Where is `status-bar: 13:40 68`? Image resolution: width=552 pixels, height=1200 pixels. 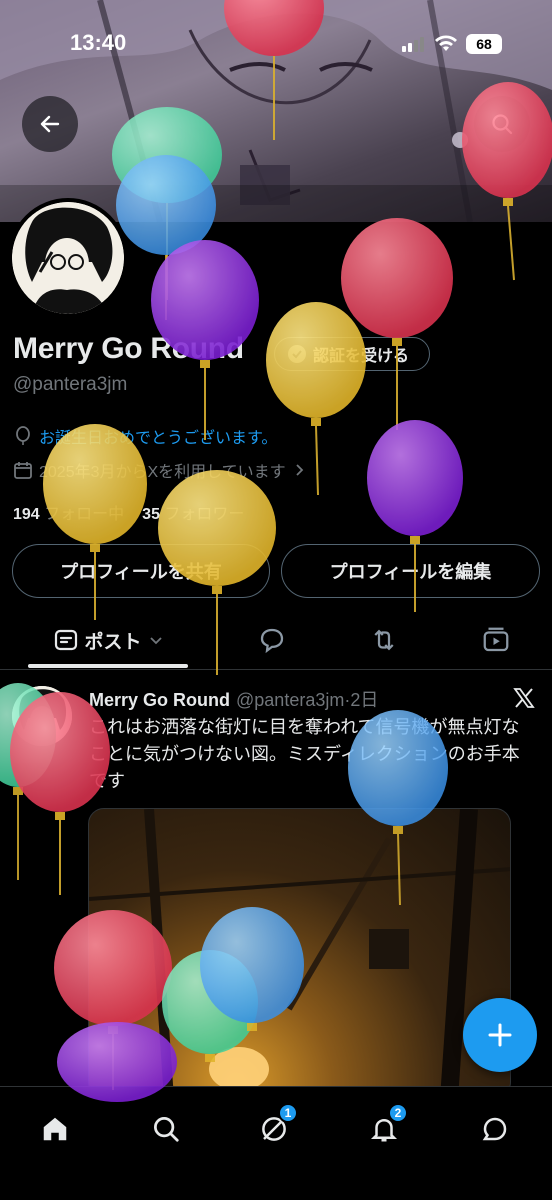 status-bar: 13:40 68 is located at coordinates (276, 45).